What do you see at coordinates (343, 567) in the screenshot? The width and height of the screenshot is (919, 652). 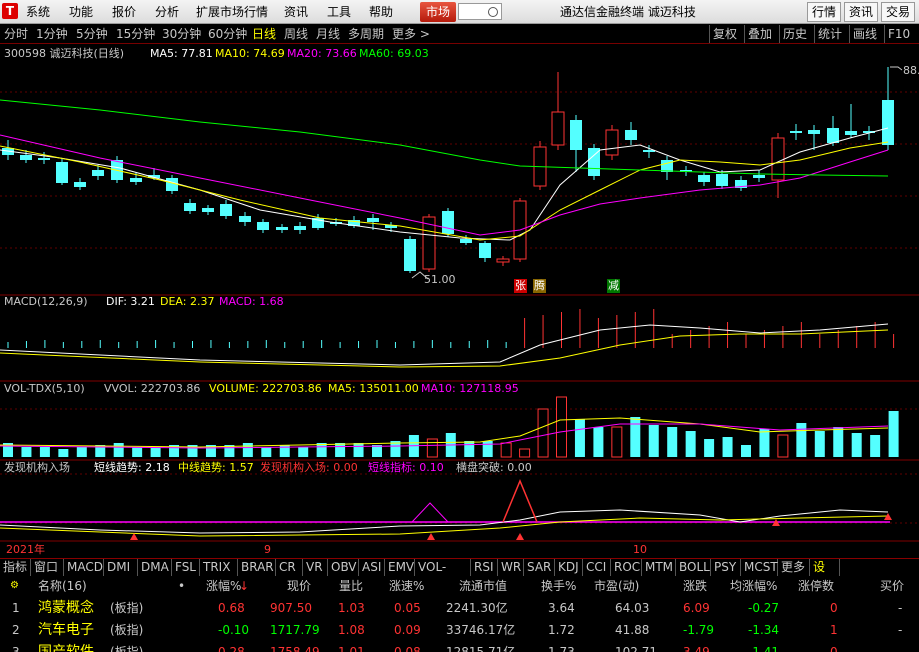 I see `indicator-tab-10: OBV` at bounding box center [343, 567].